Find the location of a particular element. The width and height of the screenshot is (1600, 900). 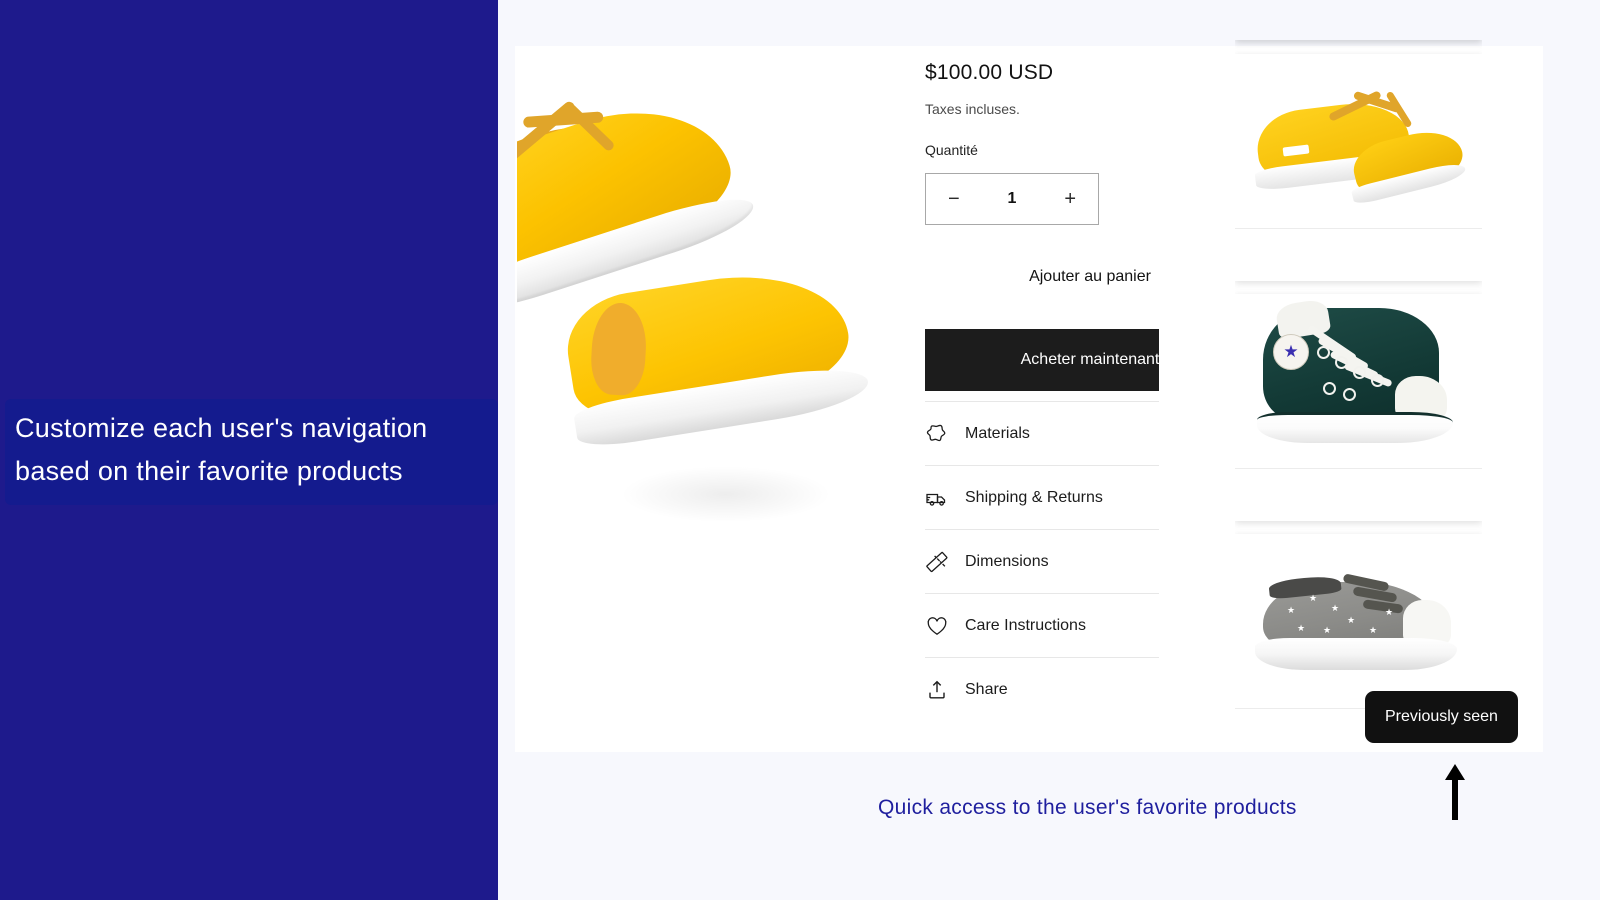

share-label: Share is located at coordinates (986, 689).